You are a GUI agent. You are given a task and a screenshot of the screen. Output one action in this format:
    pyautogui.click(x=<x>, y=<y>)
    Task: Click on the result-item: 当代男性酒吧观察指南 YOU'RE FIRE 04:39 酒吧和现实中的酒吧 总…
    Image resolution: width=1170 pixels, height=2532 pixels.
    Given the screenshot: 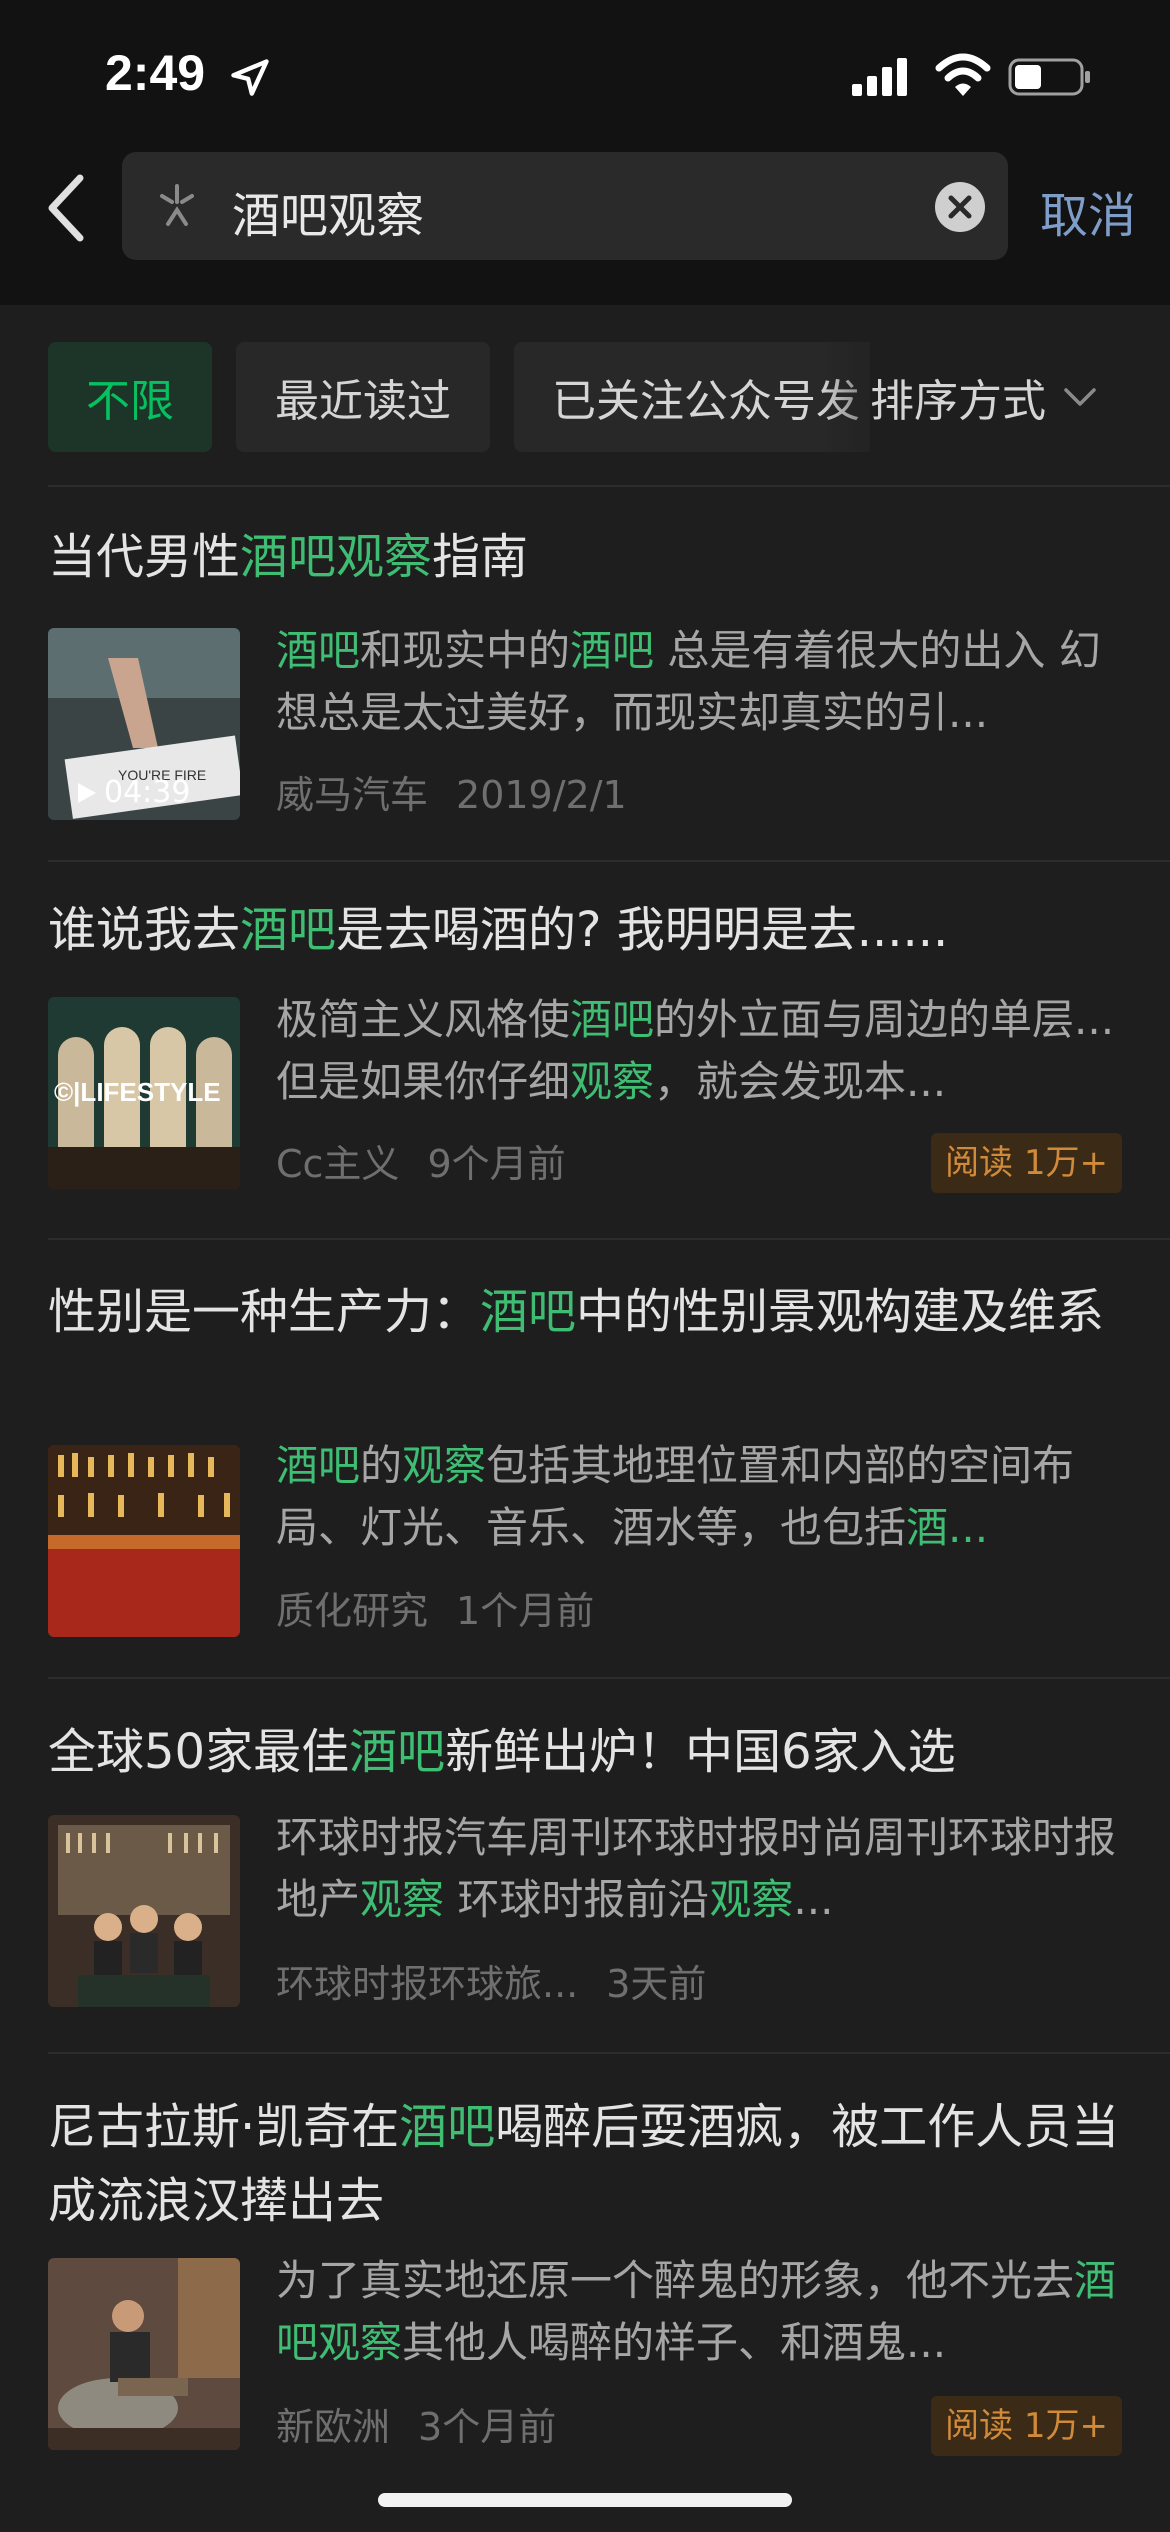 What is the action you would take?
    pyautogui.click(x=585, y=690)
    